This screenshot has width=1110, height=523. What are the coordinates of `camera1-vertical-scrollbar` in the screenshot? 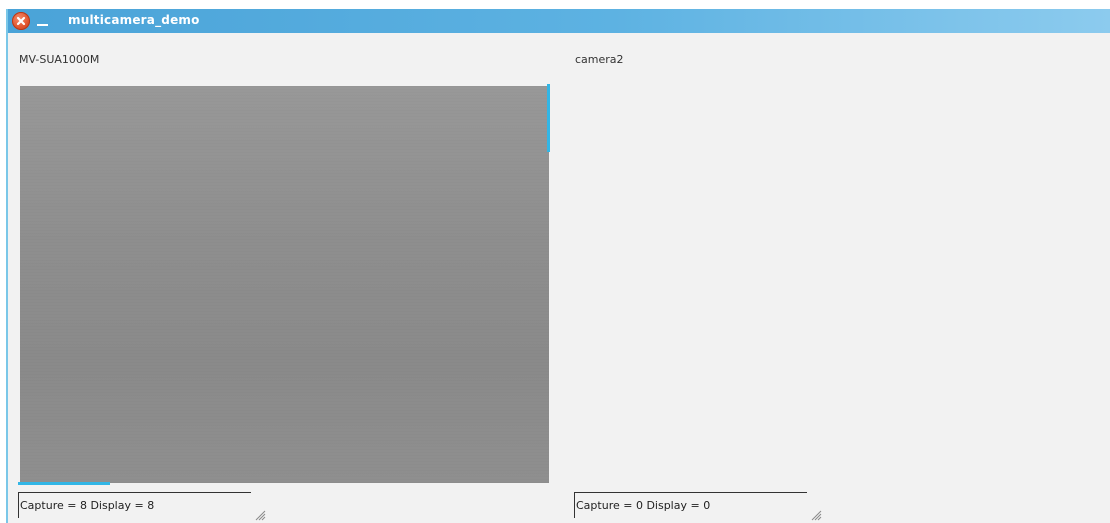 It's located at (548, 118).